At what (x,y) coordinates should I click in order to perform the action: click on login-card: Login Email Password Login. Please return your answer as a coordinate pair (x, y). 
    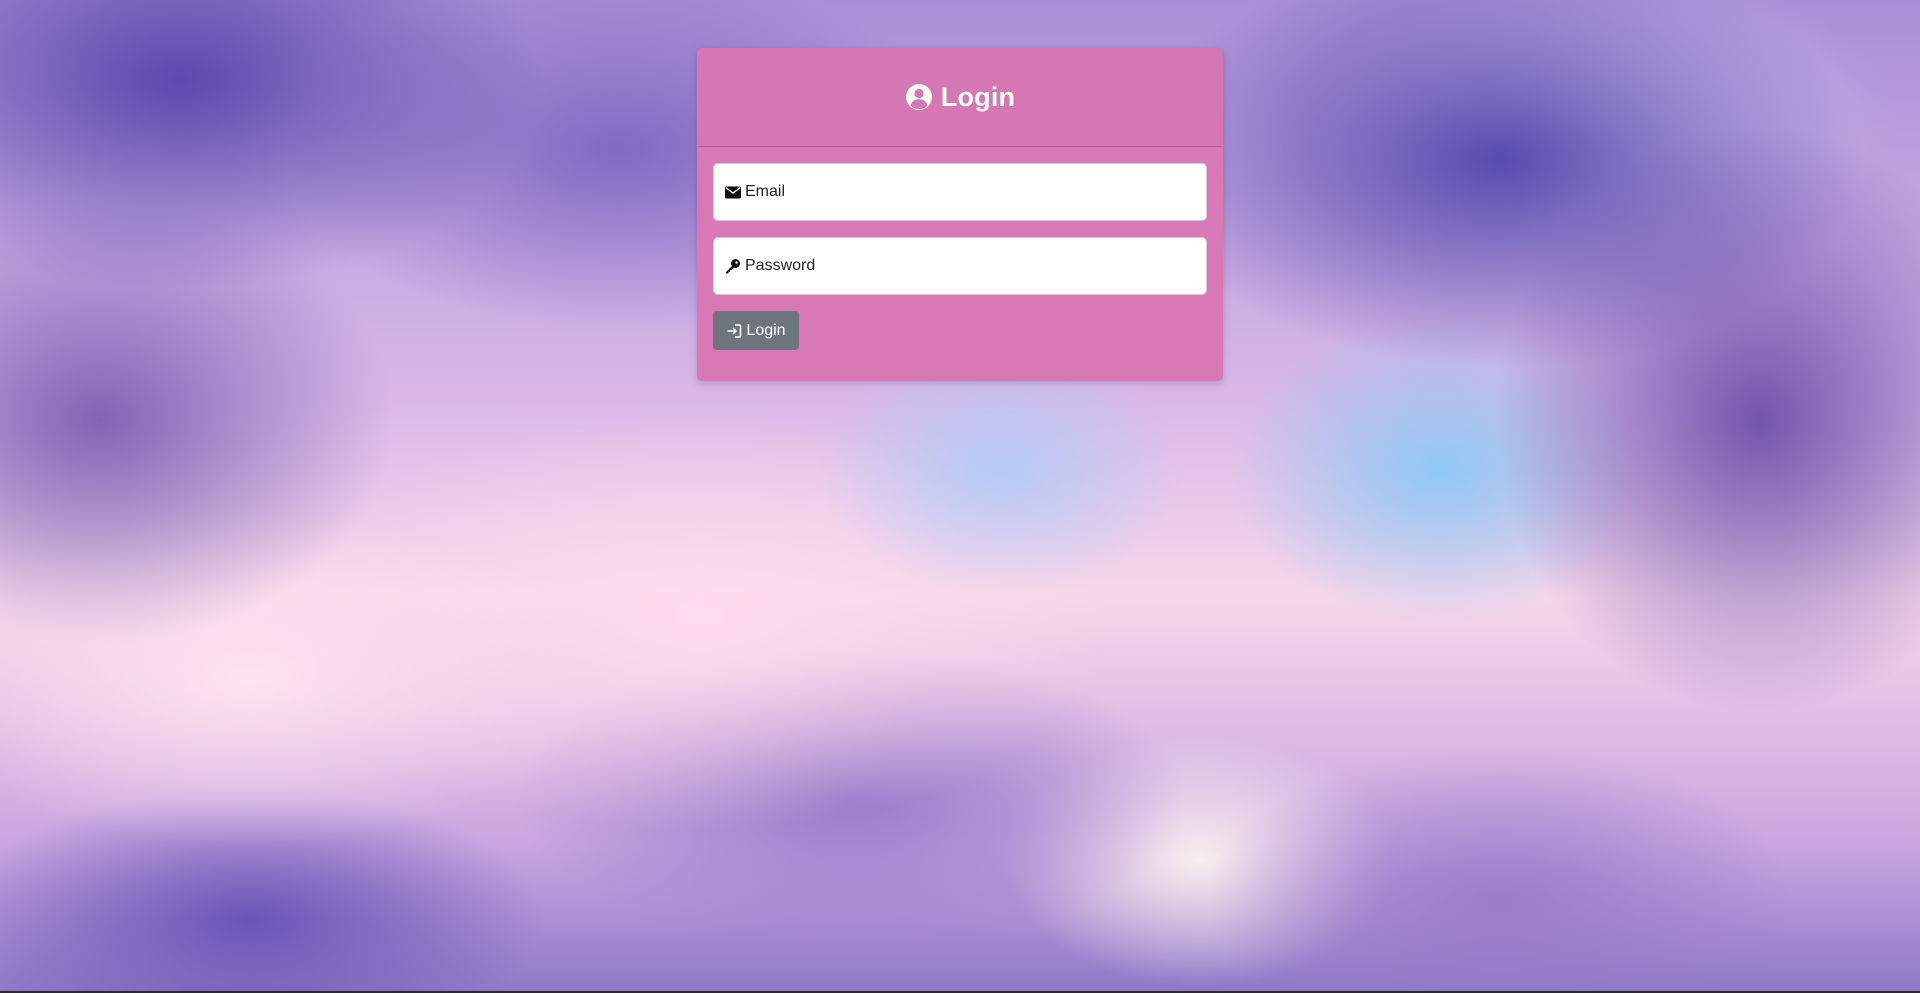
    Looking at the image, I should click on (960, 214).